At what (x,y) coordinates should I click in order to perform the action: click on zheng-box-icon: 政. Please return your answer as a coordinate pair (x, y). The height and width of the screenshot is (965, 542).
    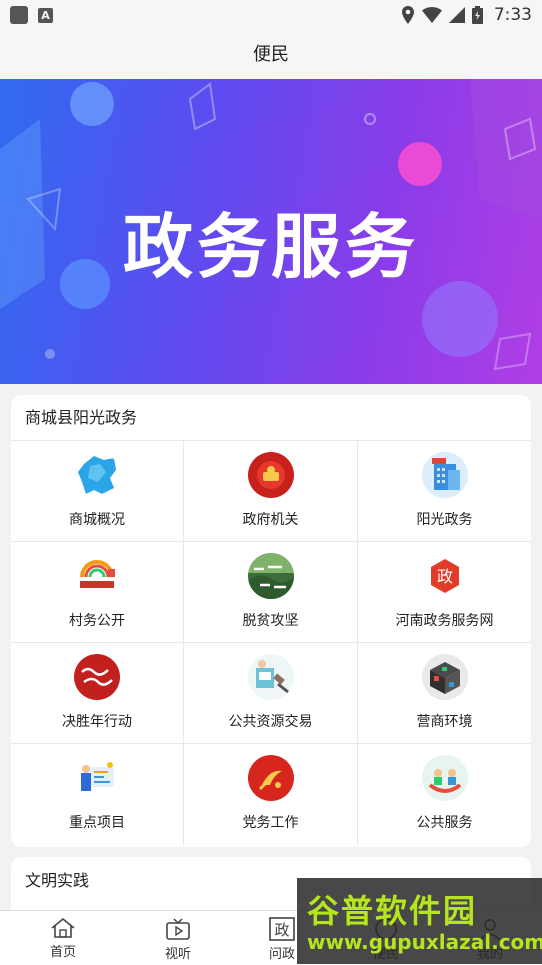
    Looking at the image, I should click on (282, 929).